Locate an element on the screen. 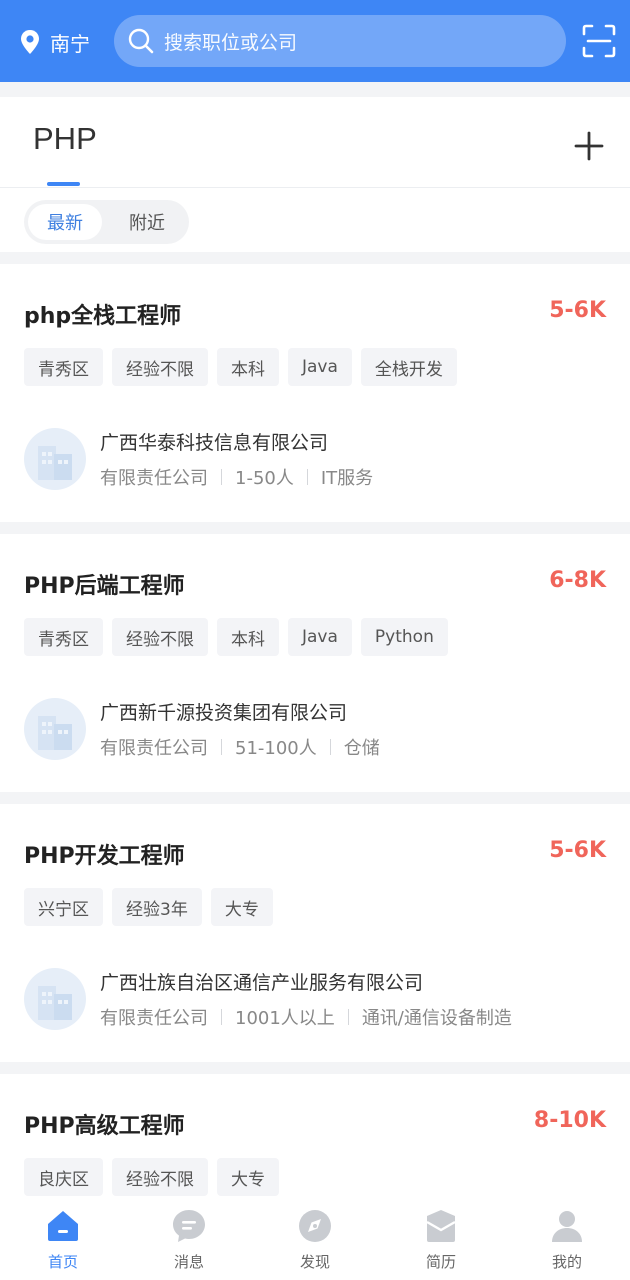 This screenshot has width=630, height=1280. city-label: 南宁 is located at coordinates (70, 43).